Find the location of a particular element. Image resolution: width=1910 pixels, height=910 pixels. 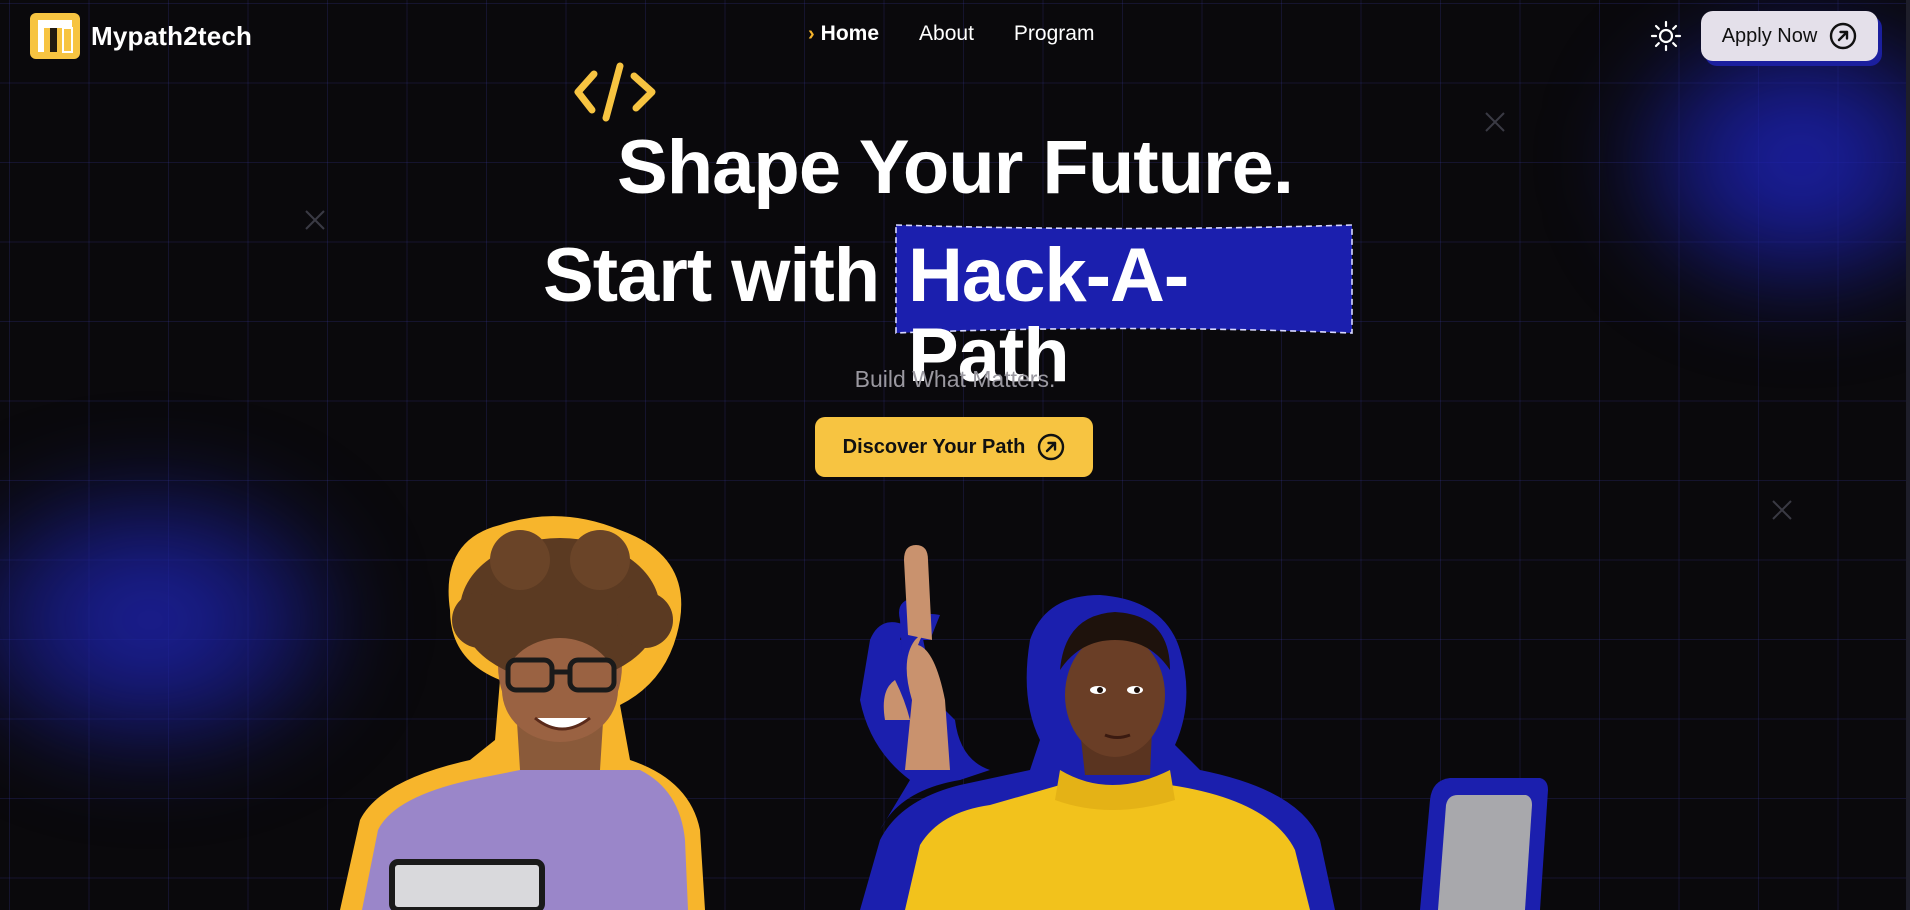

woman-figure is located at coordinates (1097, 727).